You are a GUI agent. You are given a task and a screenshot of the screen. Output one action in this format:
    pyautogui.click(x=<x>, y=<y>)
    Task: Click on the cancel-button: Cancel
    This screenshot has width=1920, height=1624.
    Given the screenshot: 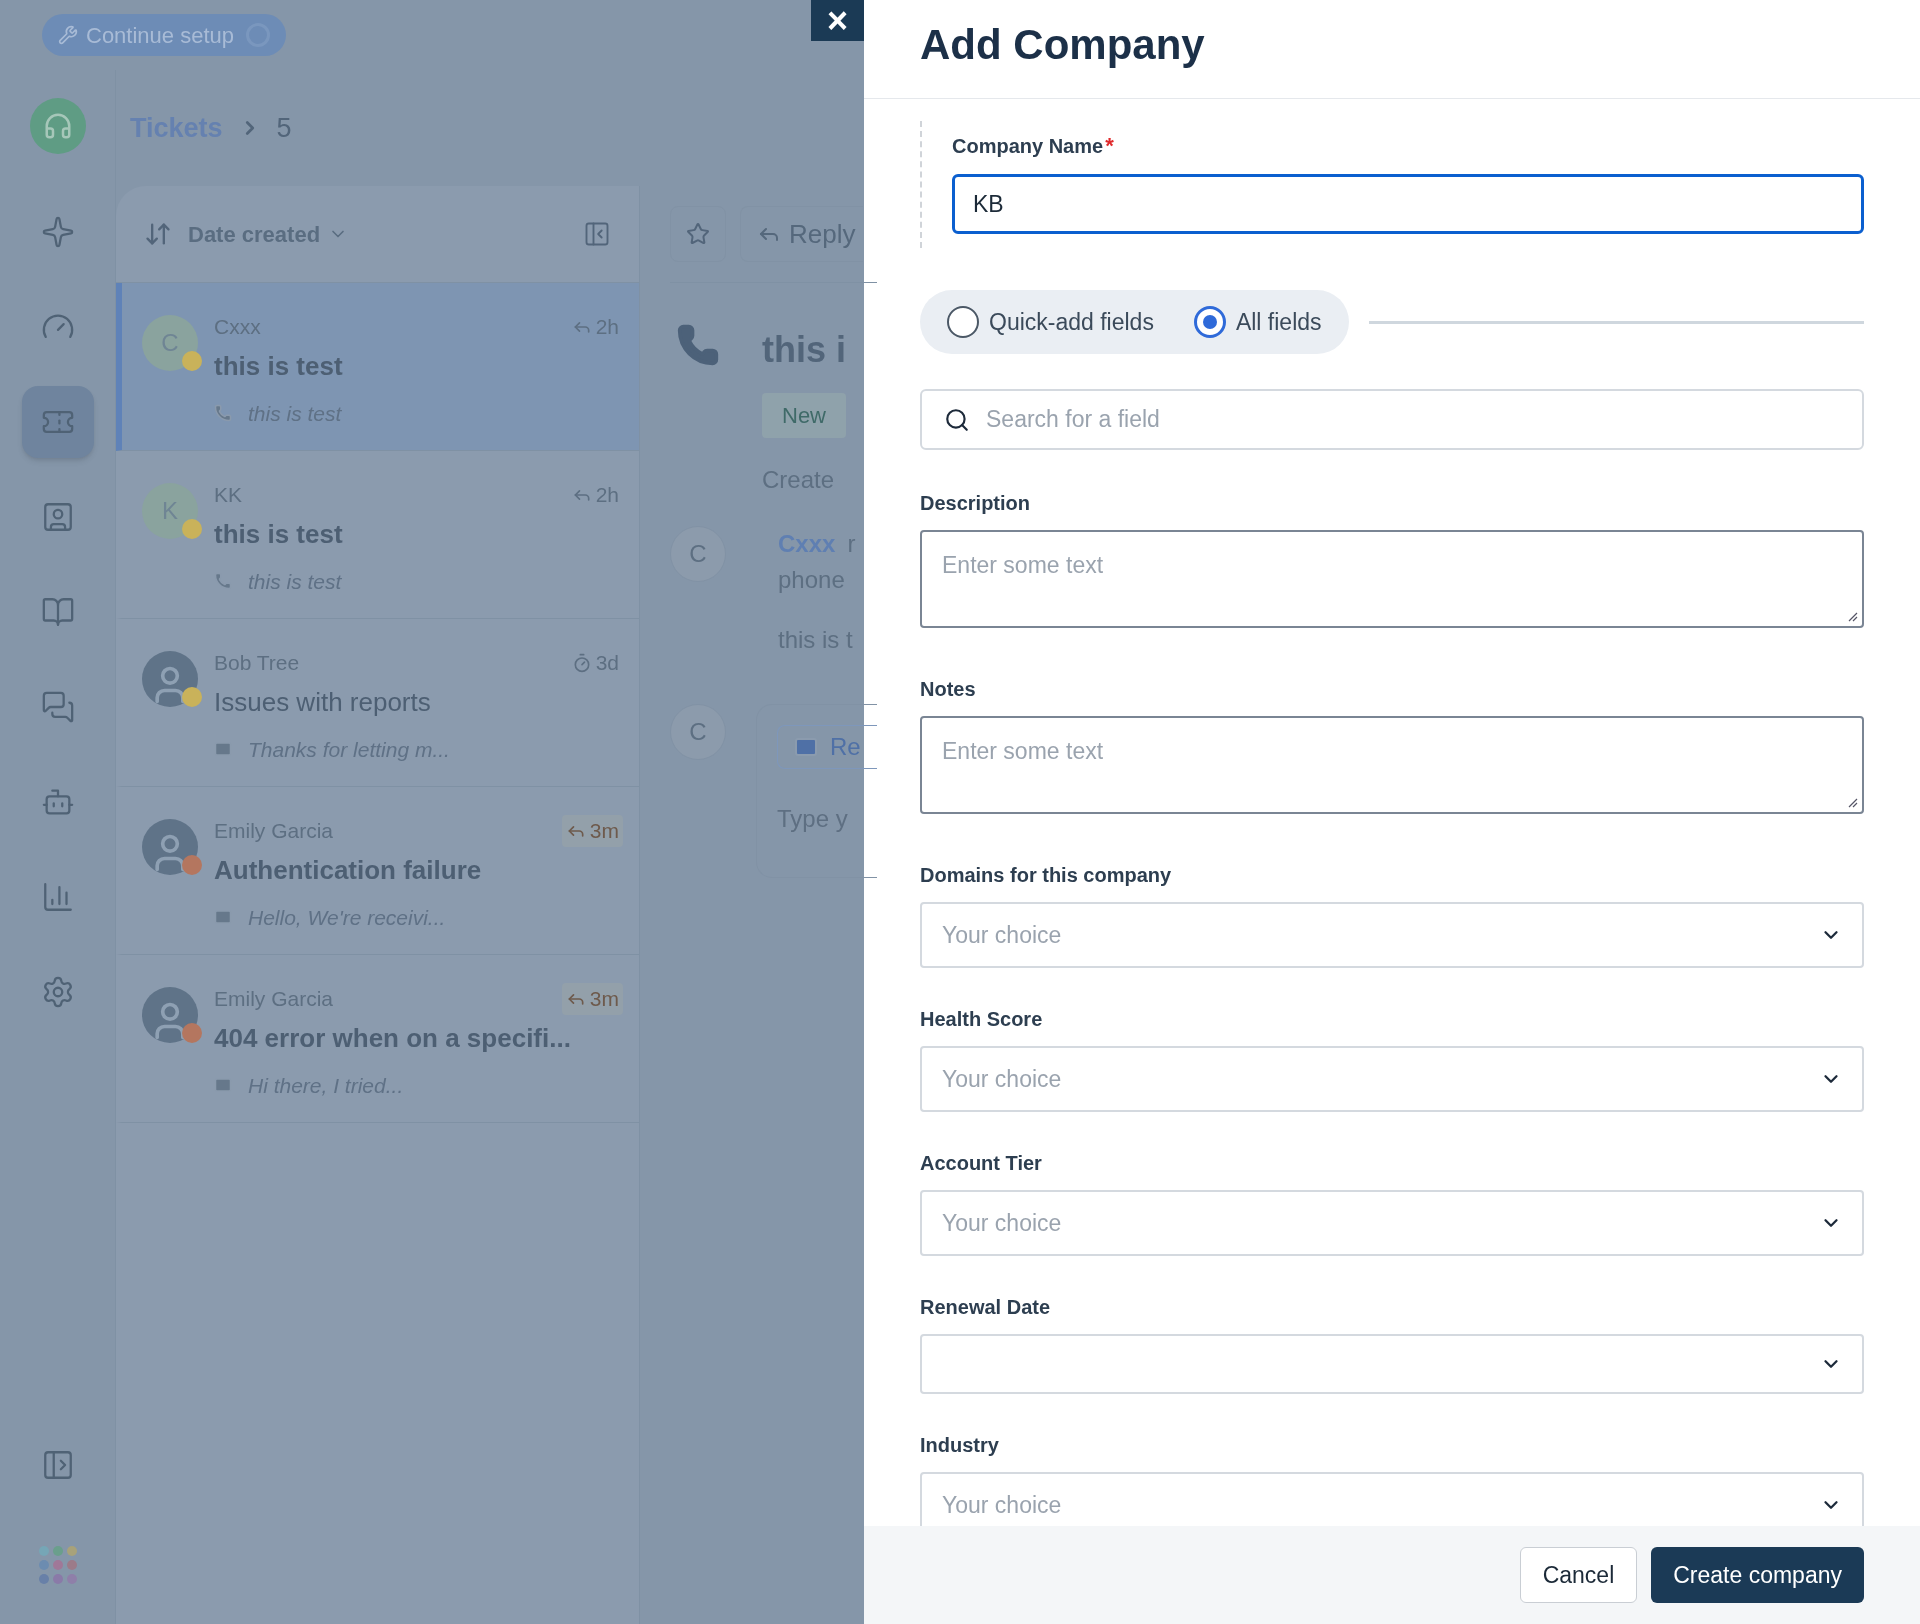 What is the action you would take?
    pyautogui.click(x=1578, y=1575)
    